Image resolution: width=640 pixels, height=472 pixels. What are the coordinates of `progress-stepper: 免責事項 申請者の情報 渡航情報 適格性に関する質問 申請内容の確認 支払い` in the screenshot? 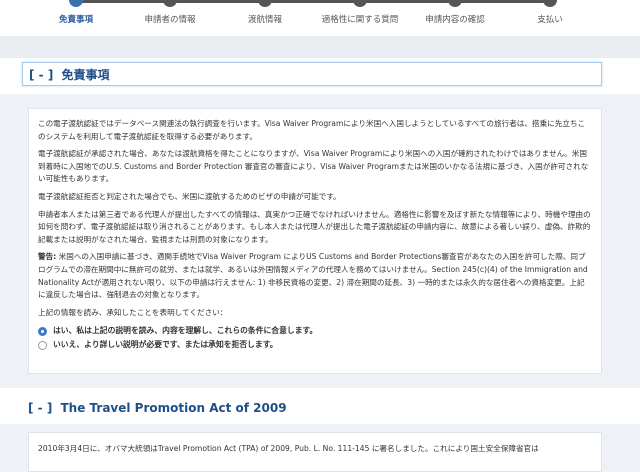 It's located at (320, 18).